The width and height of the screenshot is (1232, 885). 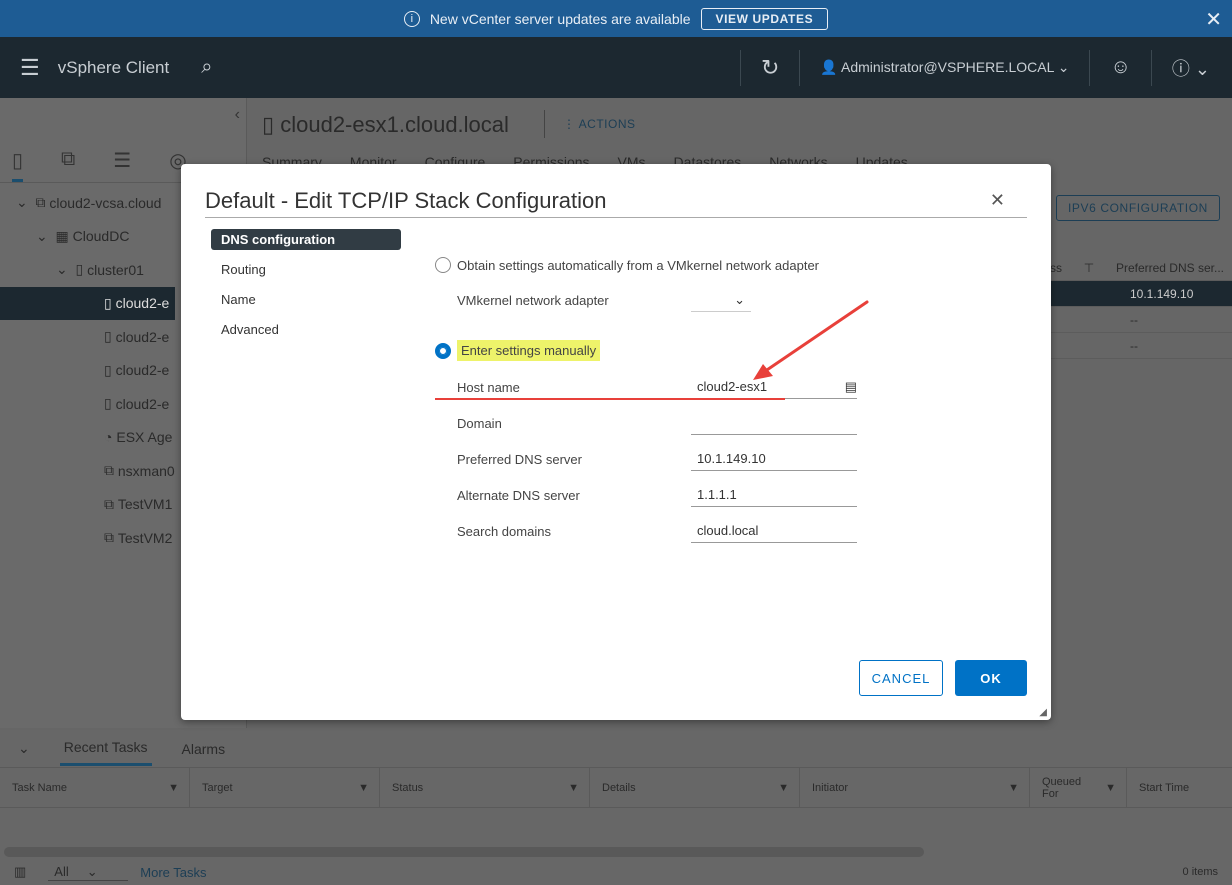 What do you see at coordinates (122, 165) in the screenshot?
I see `storage-icon: ☰` at bounding box center [122, 165].